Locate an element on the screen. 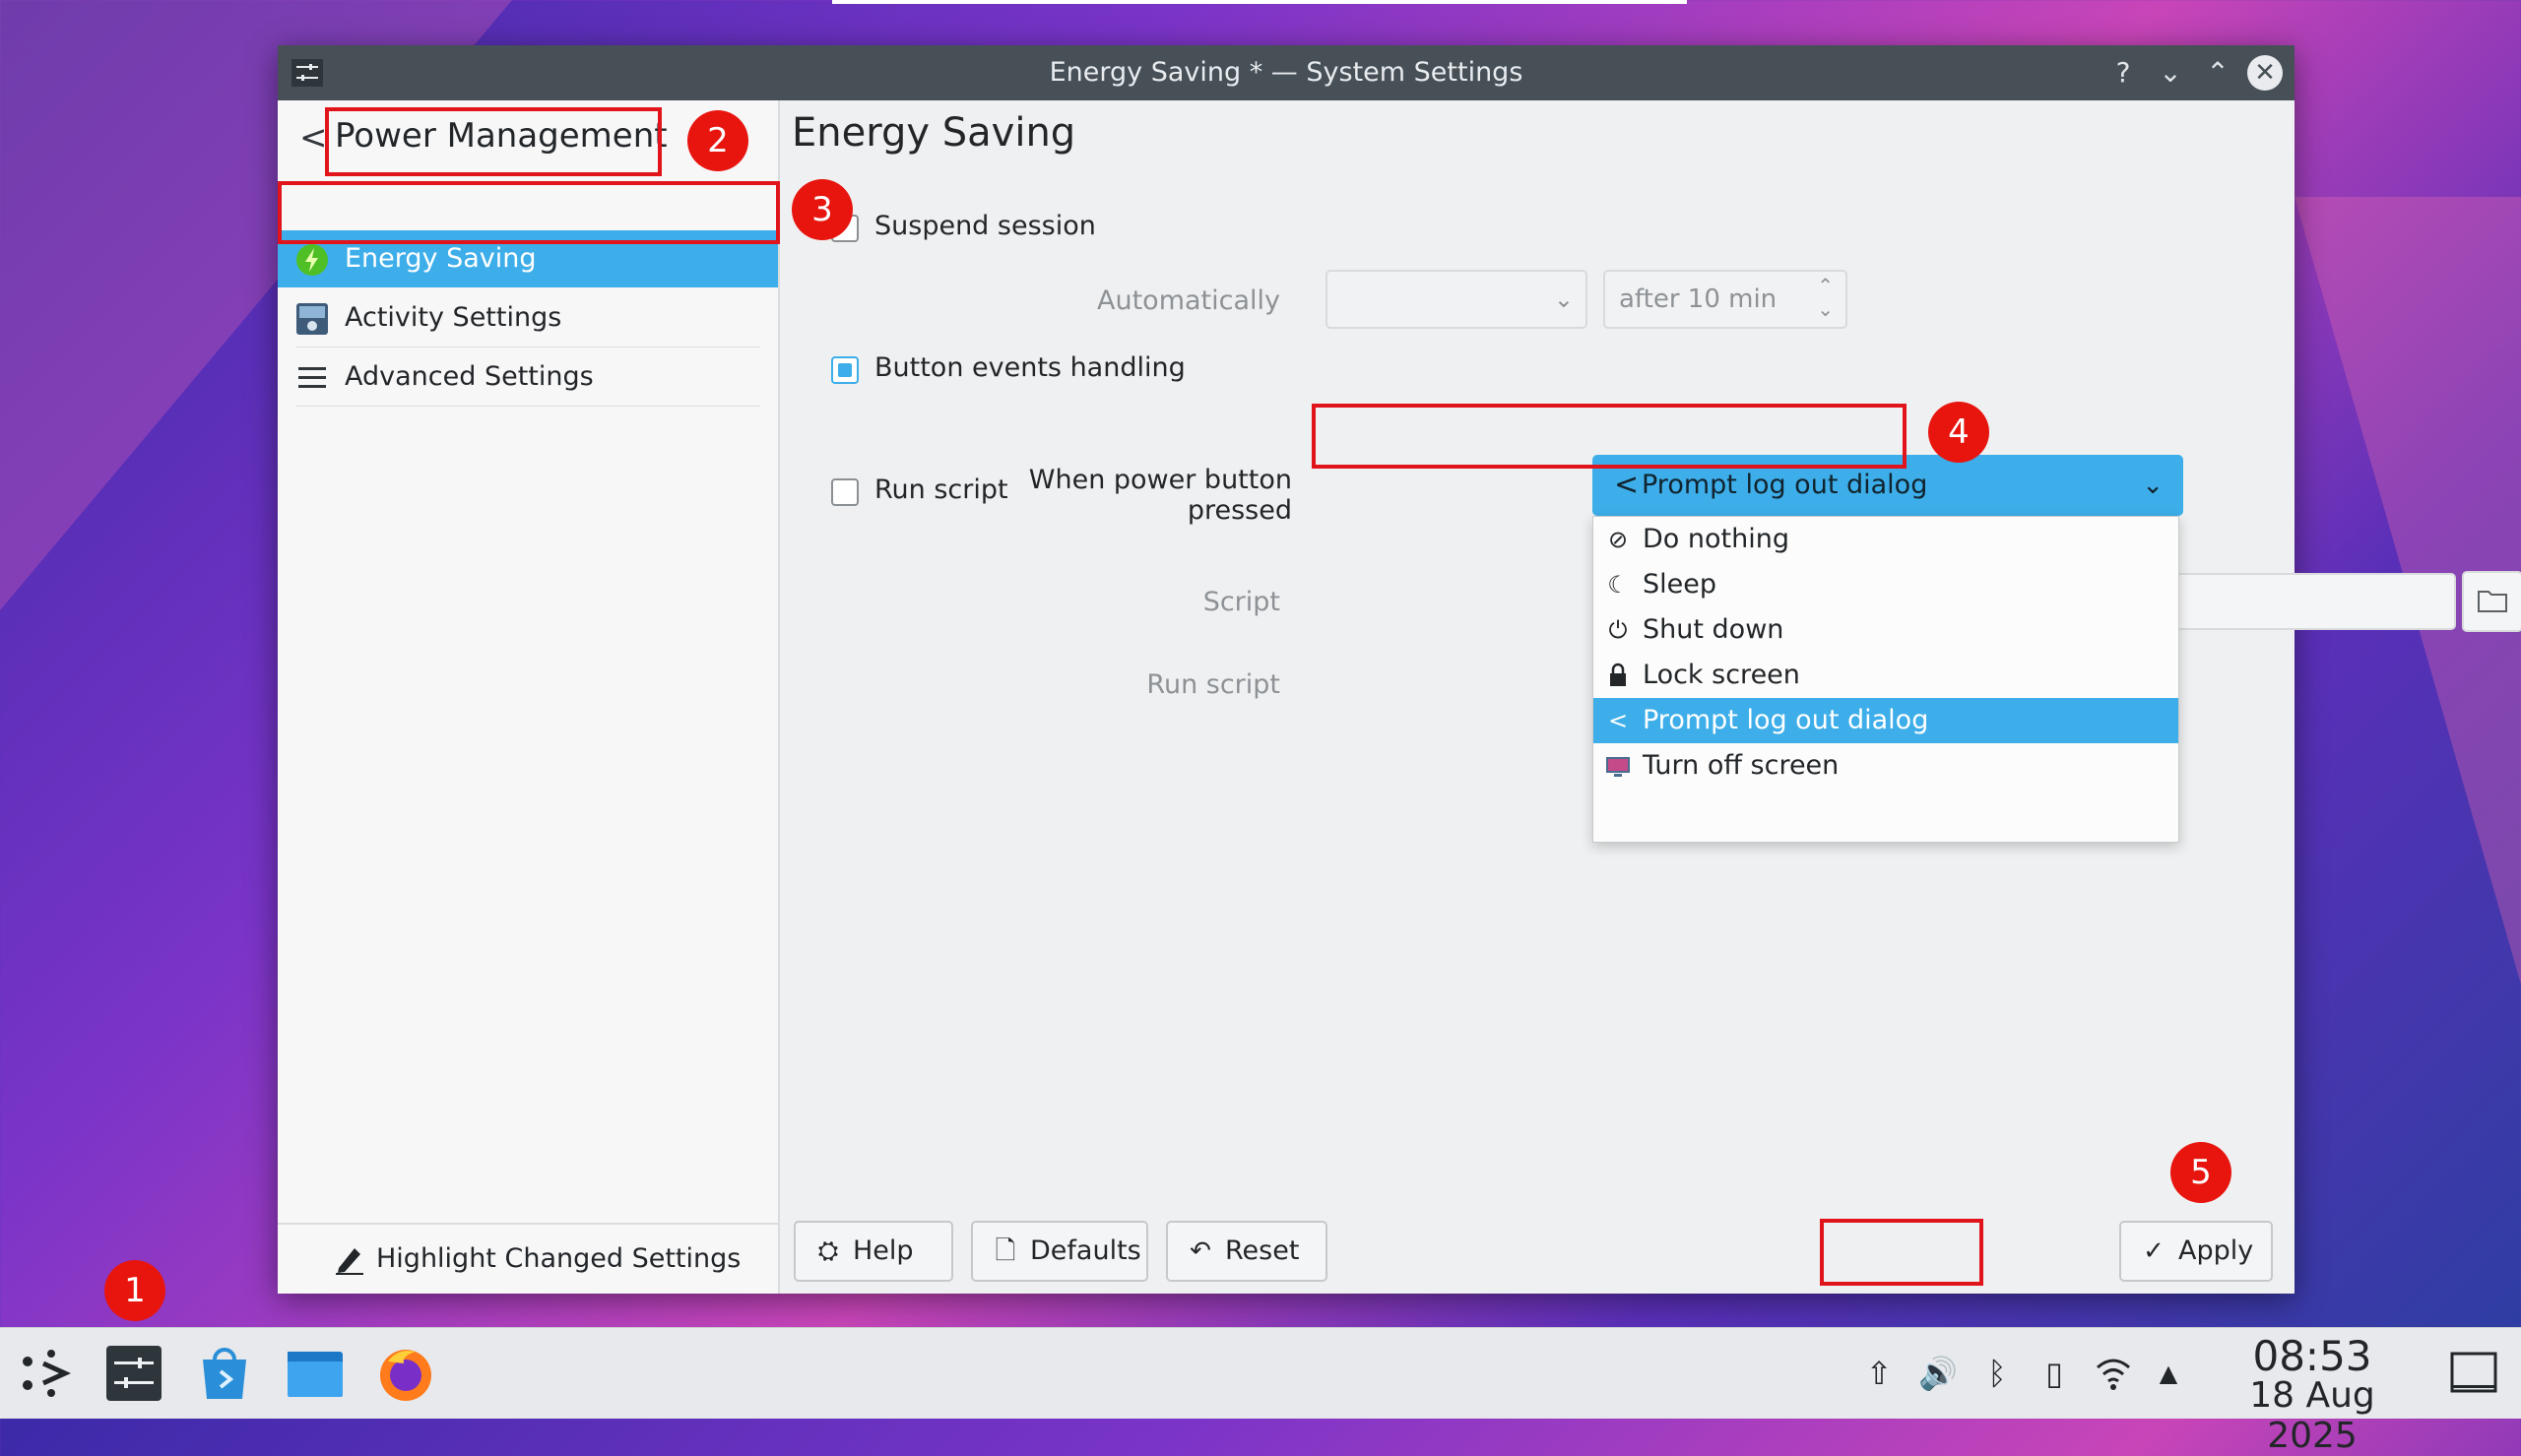 This screenshot has height=1456, width=2521. option-turn-off-screen: Turn off screen is located at coordinates (1885, 766).